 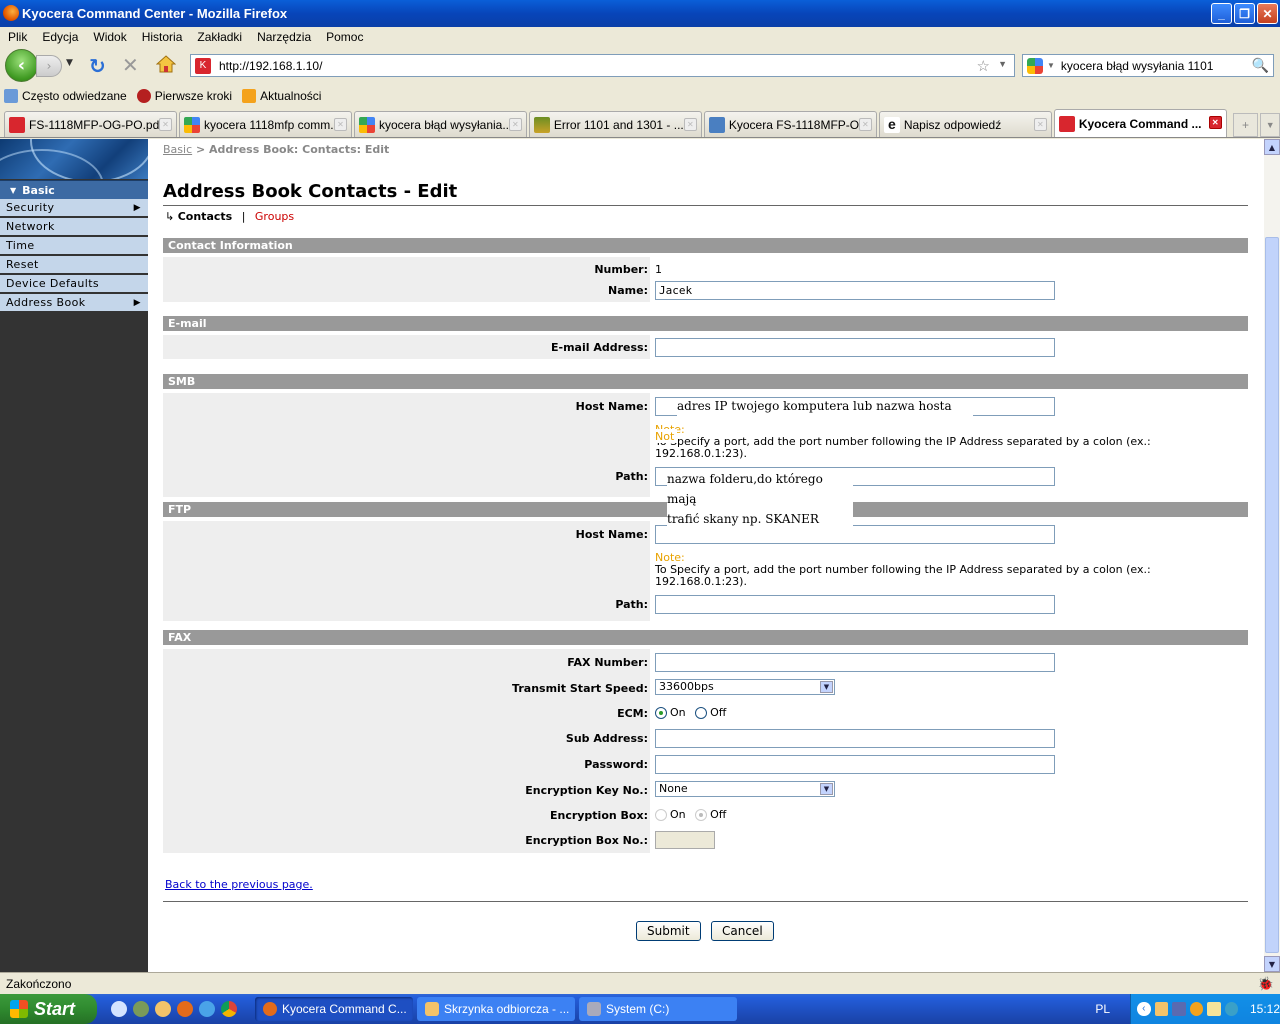 What do you see at coordinates (1244, 13) in the screenshot?
I see `restore-button: ❐` at bounding box center [1244, 13].